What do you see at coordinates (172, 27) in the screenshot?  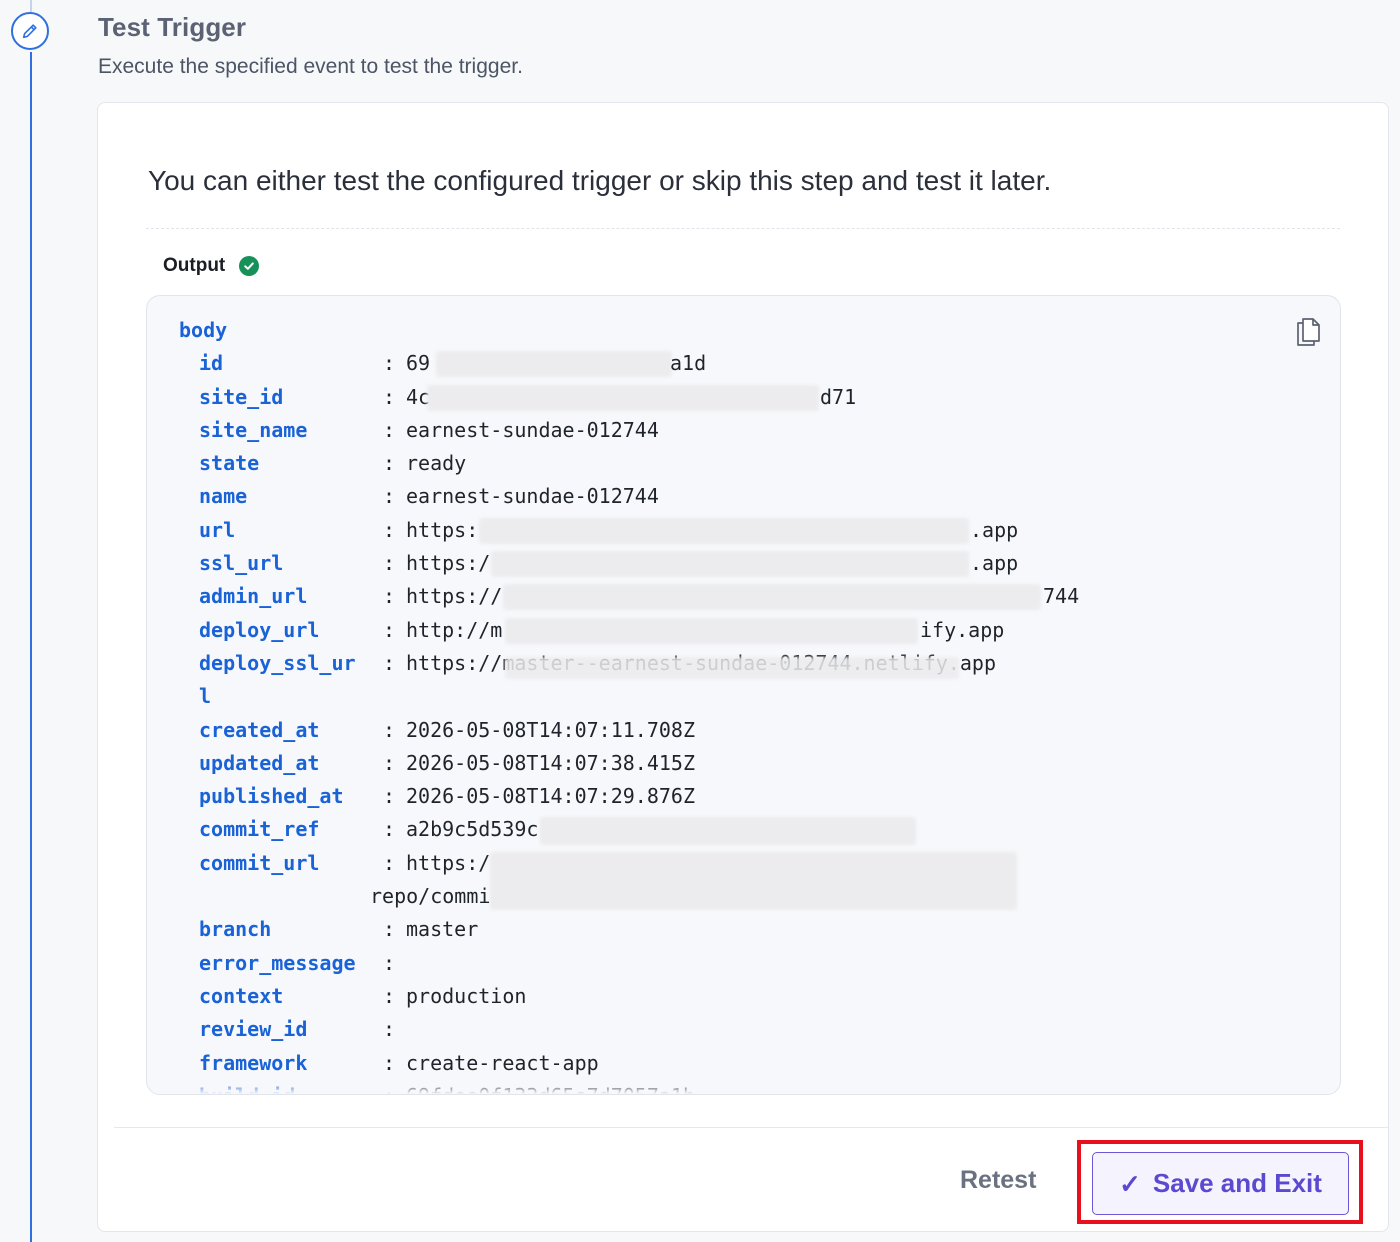 I see `step-title: Test Trigger` at bounding box center [172, 27].